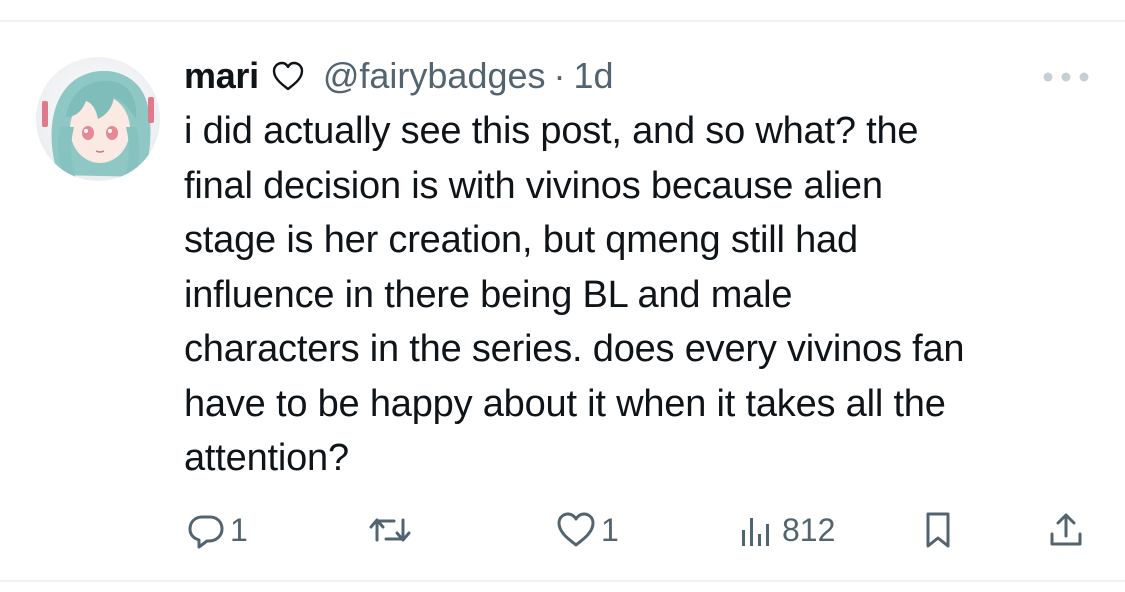 This screenshot has width=1125, height=592. Describe the element at coordinates (239, 529) in the screenshot. I see `reply-count: 1` at that location.